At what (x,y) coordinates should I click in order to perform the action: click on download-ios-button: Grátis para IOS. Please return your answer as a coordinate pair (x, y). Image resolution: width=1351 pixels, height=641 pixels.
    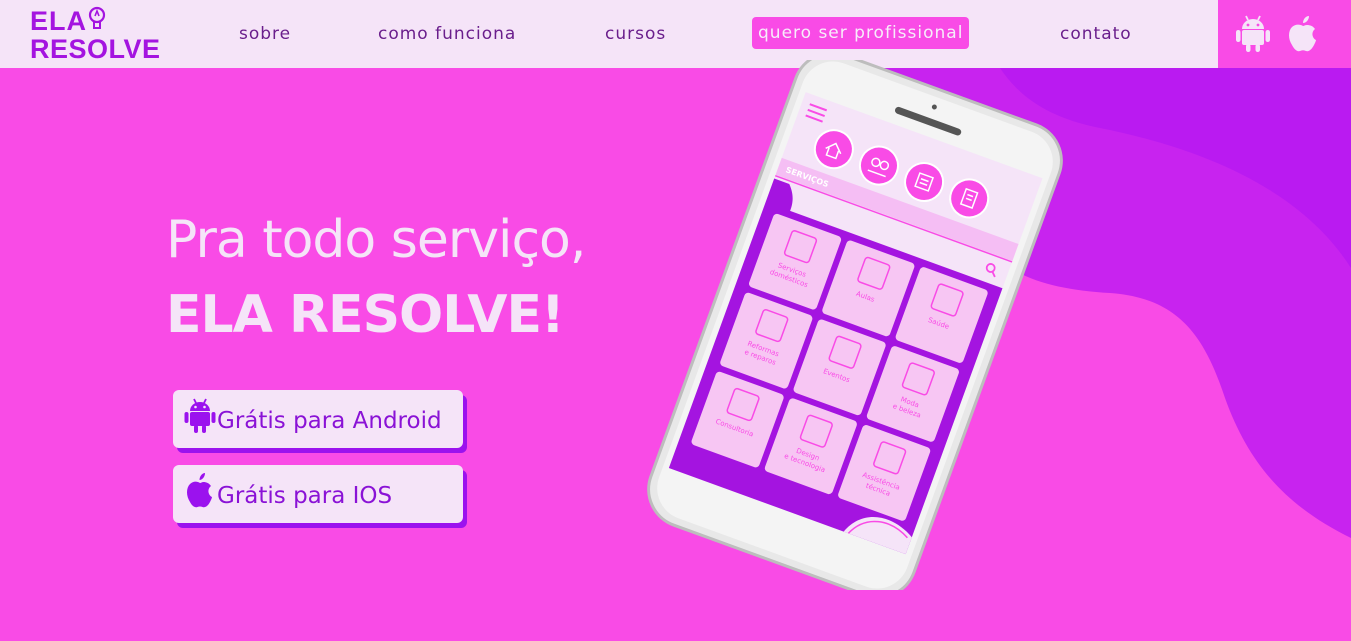
    Looking at the image, I should click on (318, 494).